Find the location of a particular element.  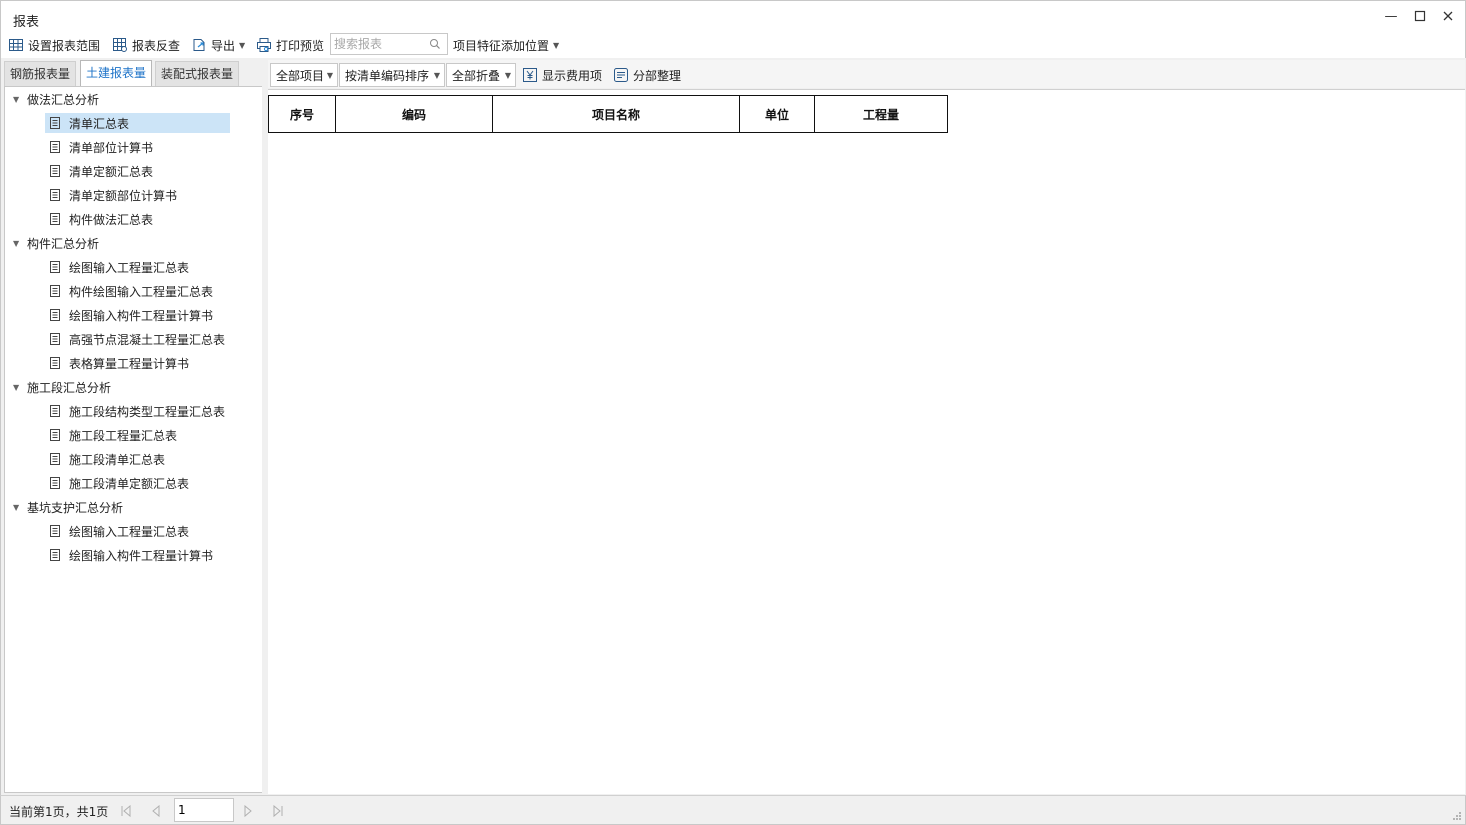

tree-item: 构件做法汇总表 is located at coordinates (102, 219).